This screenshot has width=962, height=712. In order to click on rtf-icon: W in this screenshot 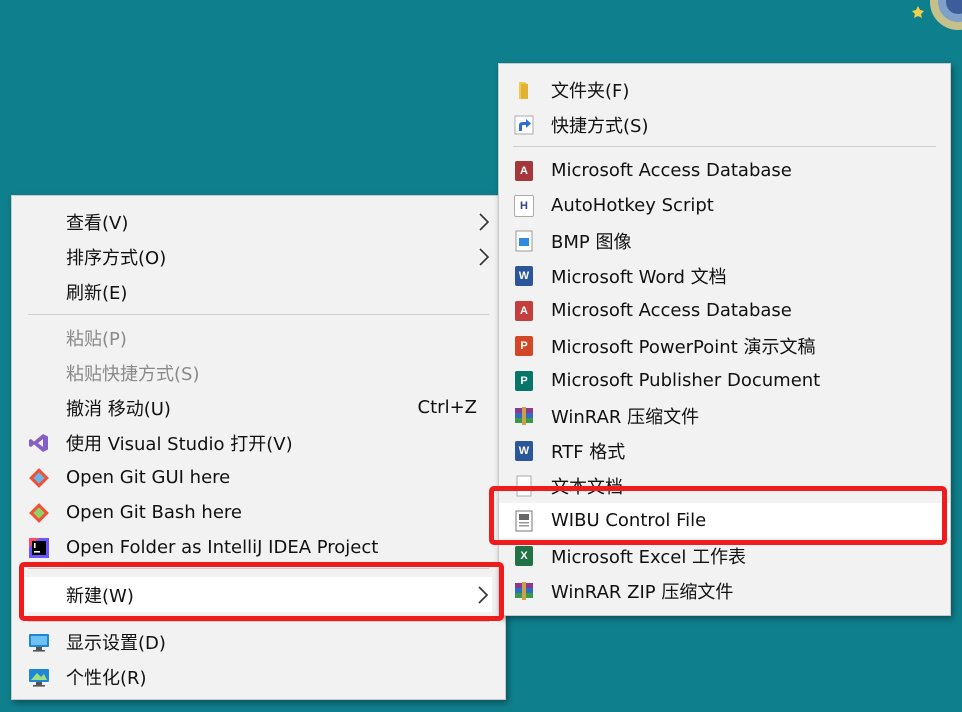, I will do `click(524, 451)`.